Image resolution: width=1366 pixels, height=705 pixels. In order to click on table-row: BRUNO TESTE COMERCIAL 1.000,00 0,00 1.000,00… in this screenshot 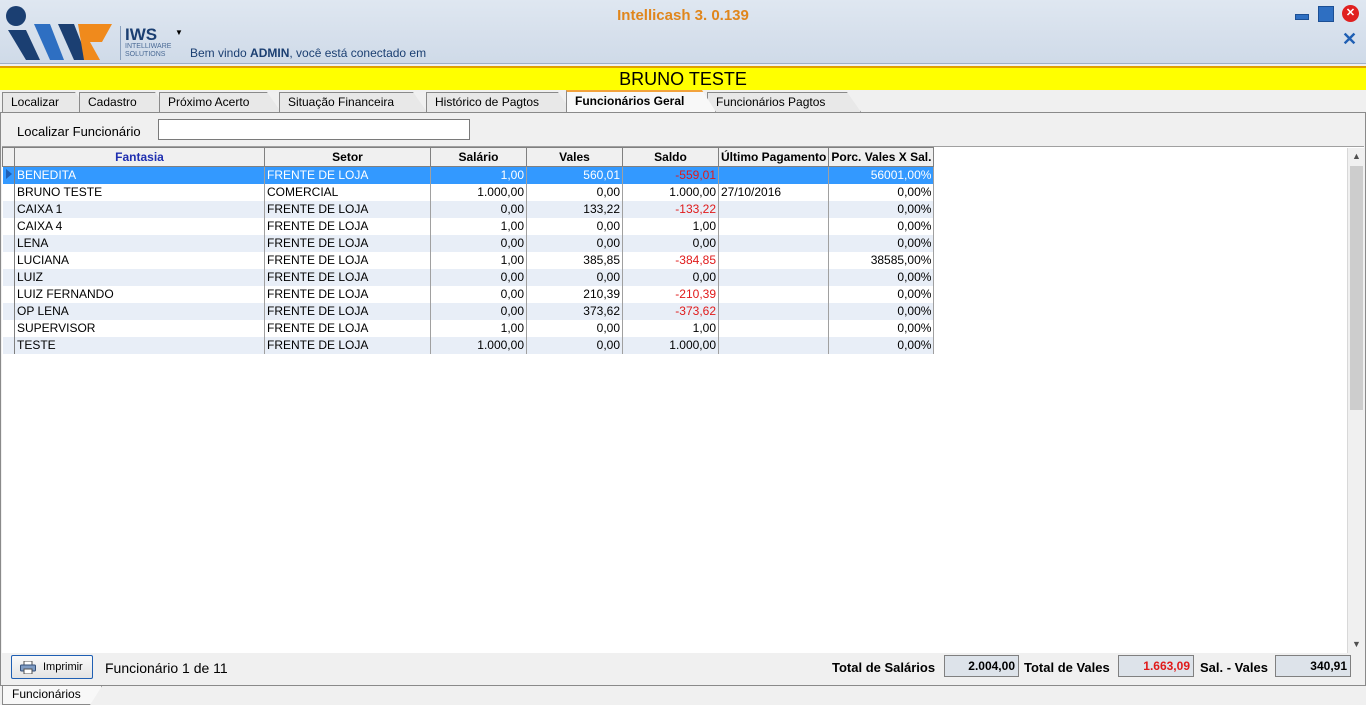, I will do `click(468, 192)`.